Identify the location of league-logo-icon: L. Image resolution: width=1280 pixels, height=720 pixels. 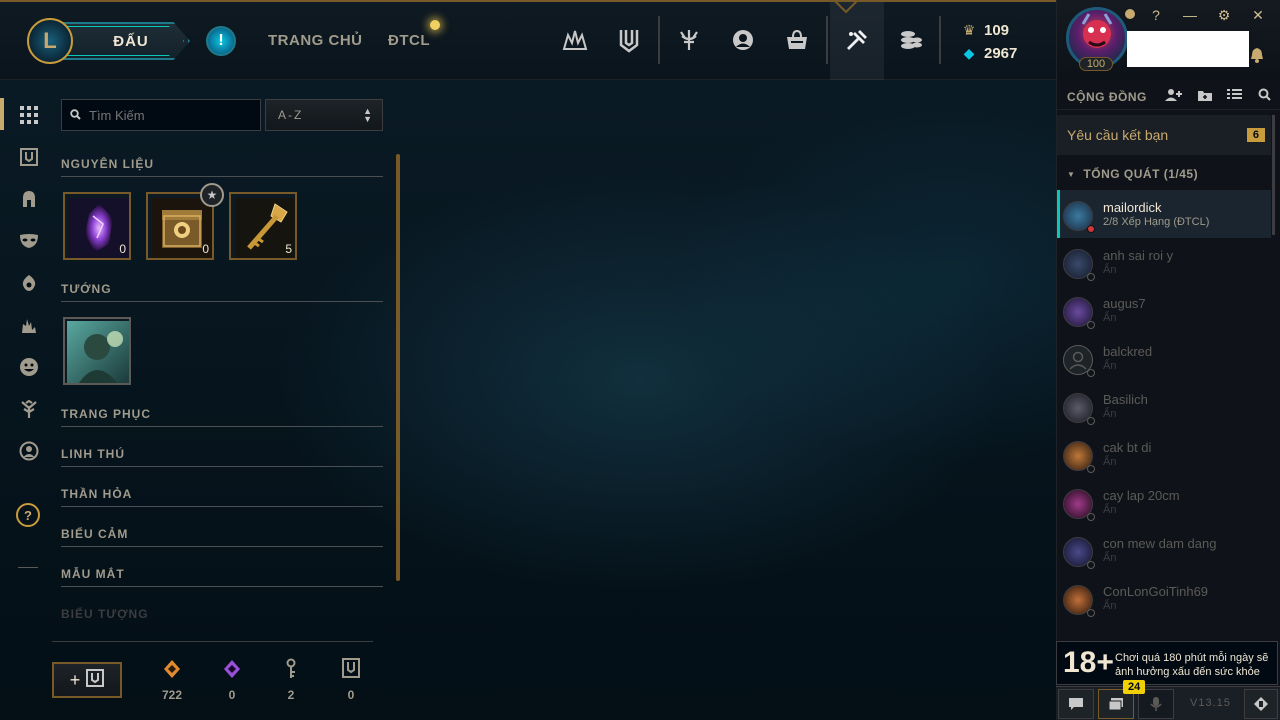
(50, 41).